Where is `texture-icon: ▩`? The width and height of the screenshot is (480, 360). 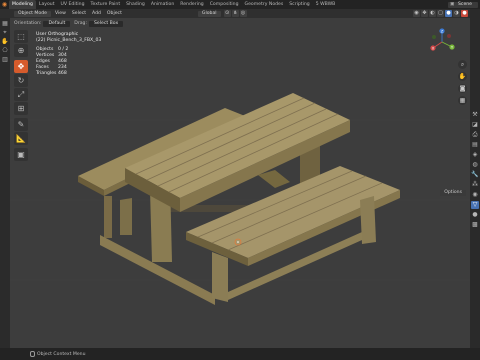
texture-icon: ▩ is located at coordinates (475, 225).